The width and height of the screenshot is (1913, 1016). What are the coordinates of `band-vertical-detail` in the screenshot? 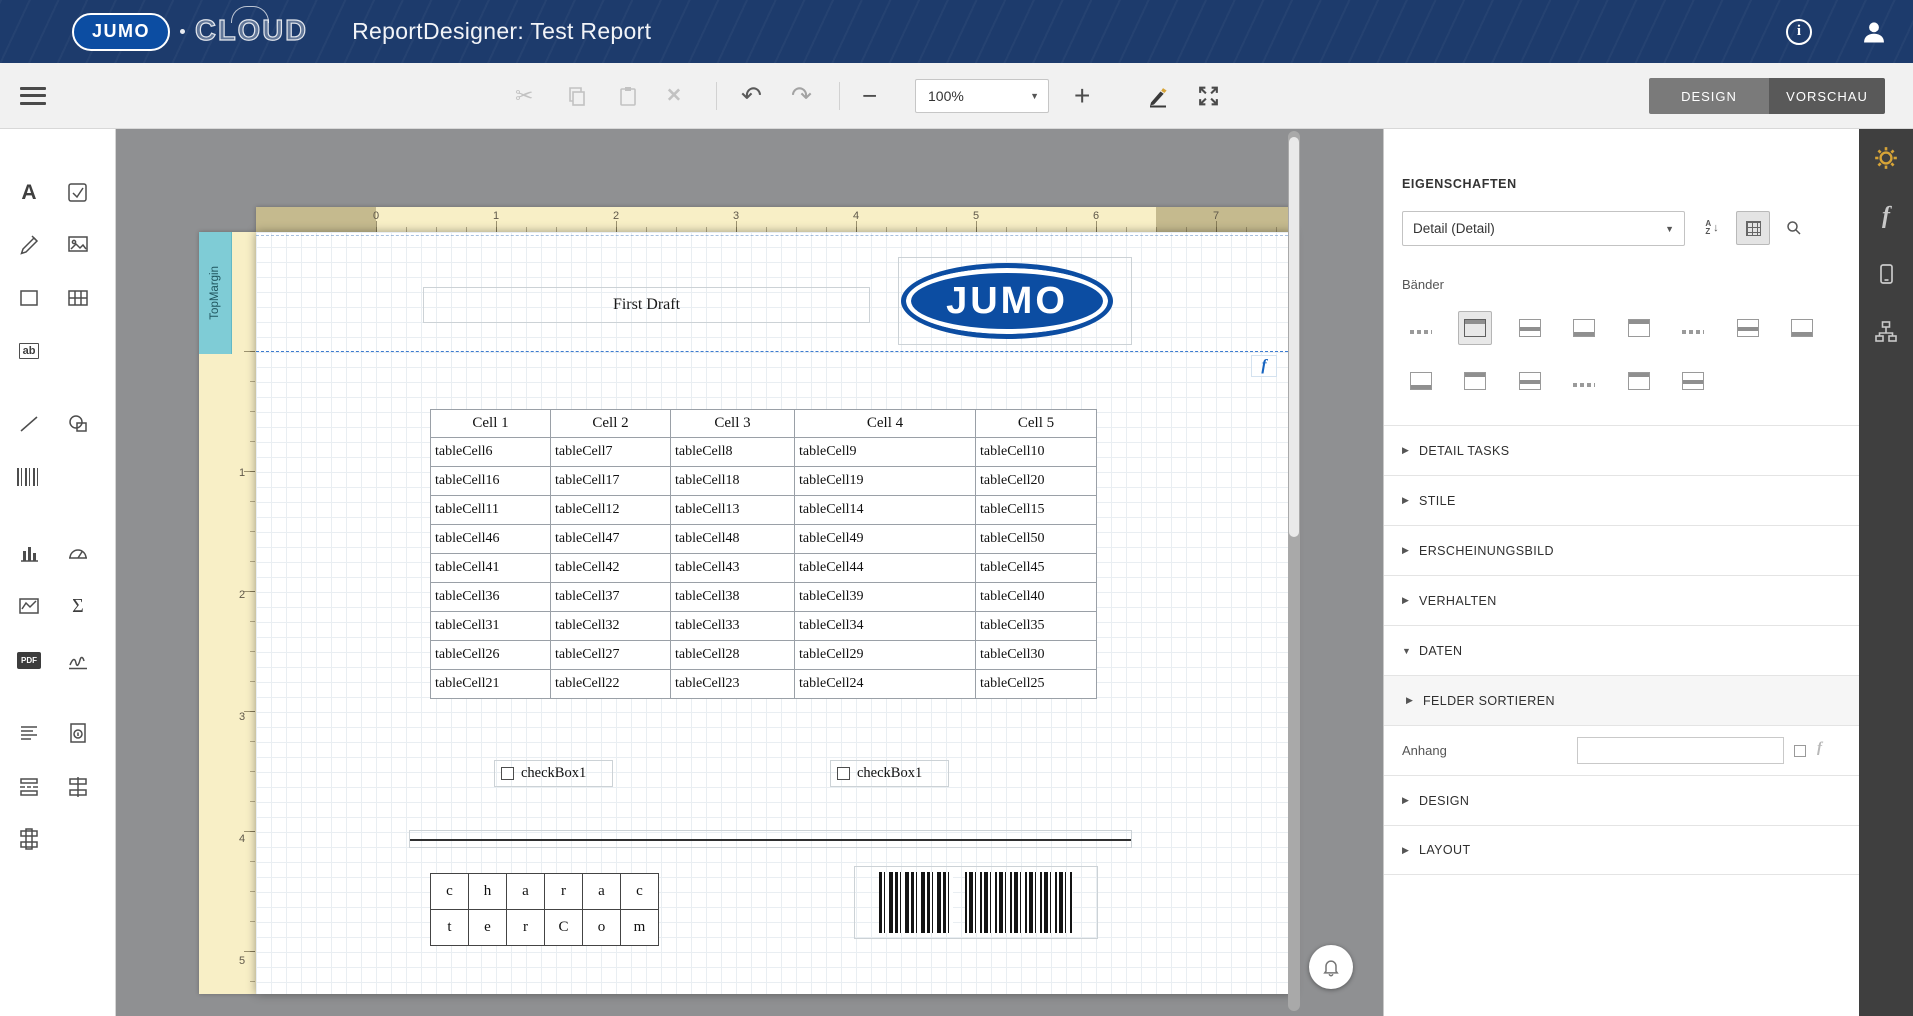 It's located at (1639, 381).